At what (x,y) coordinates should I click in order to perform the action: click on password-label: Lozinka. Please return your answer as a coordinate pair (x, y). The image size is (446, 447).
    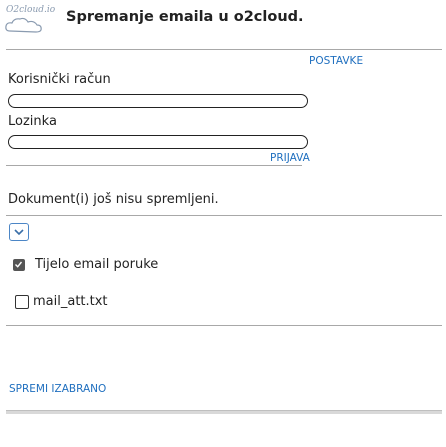
    Looking at the image, I should click on (32, 121).